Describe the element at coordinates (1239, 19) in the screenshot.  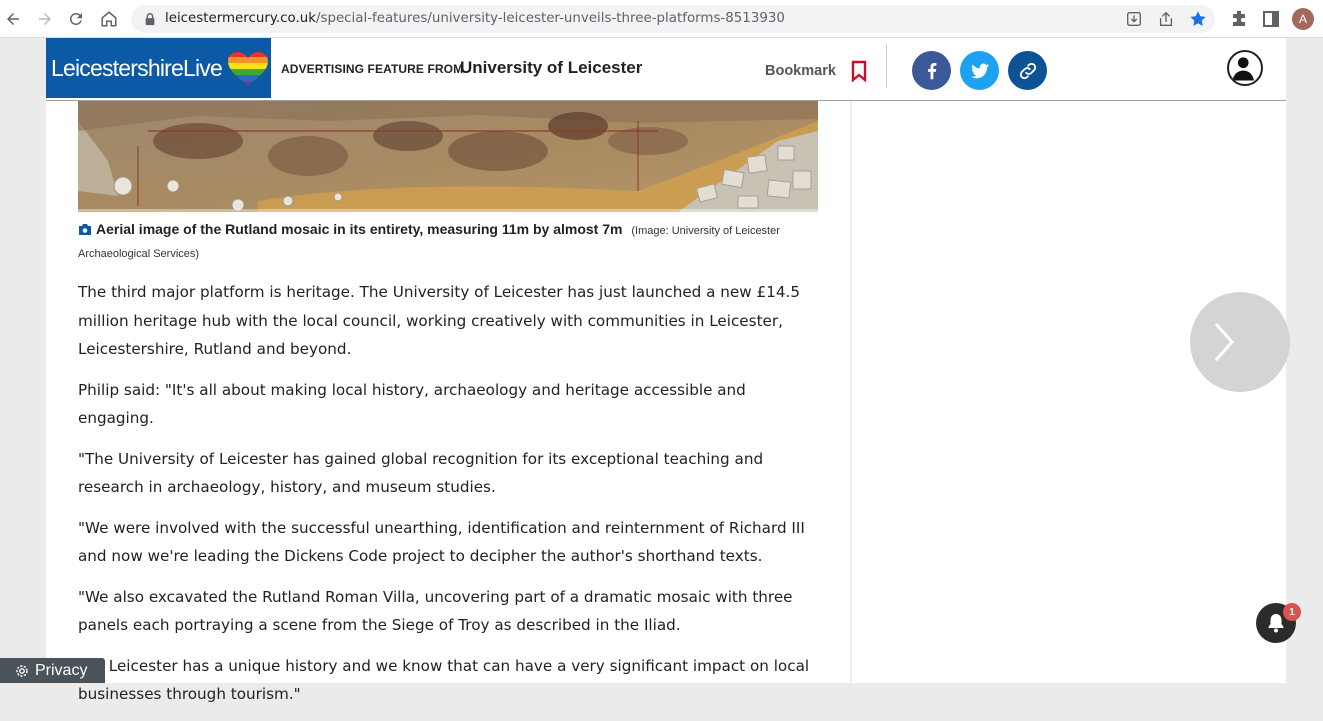
I see `extensions-icon` at that location.